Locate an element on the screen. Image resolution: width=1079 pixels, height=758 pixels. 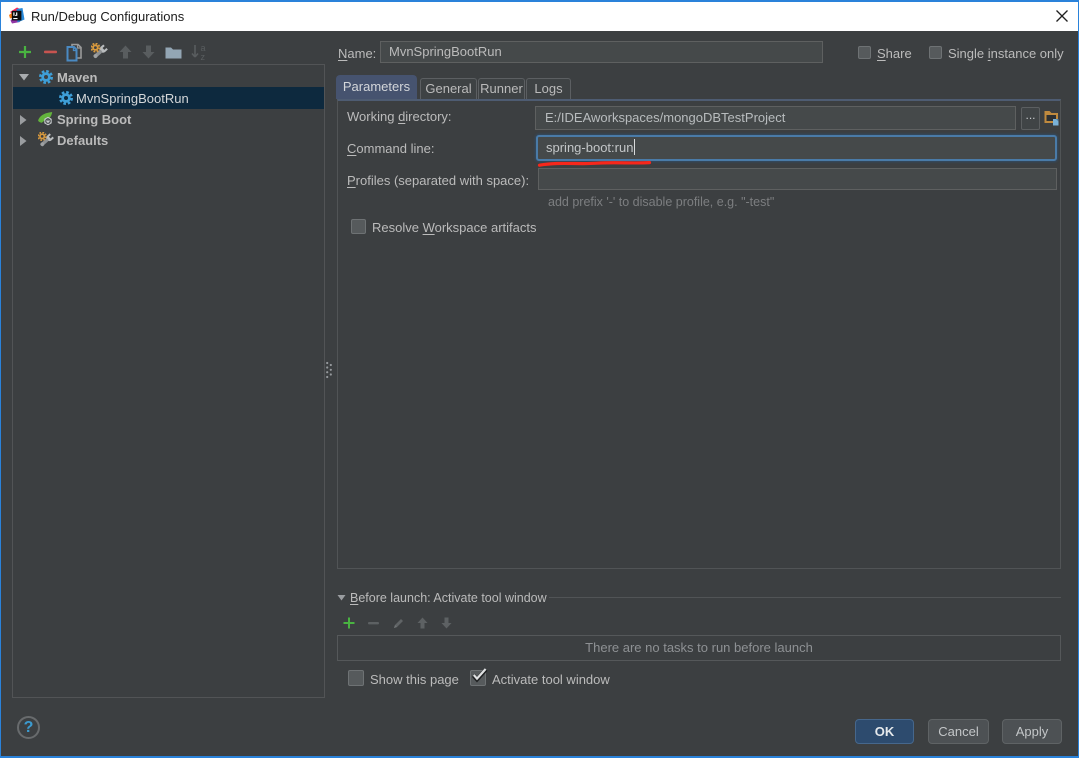
svg-text: z is located at coordinates (203, 56).